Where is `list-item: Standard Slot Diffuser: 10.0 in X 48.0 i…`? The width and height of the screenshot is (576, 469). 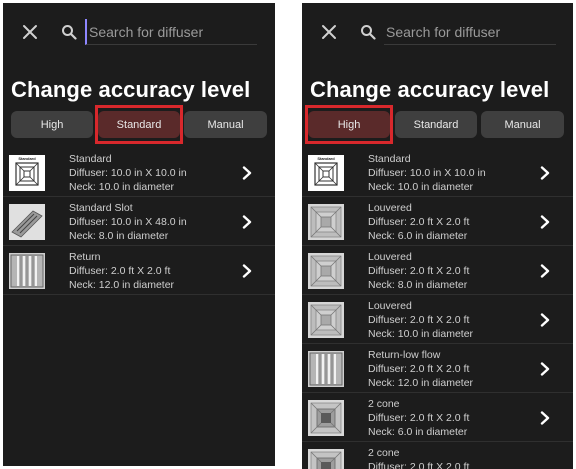 list-item: Standard Slot Diffuser: 10.0 in X 48.0 i… is located at coordinates (139, 222).